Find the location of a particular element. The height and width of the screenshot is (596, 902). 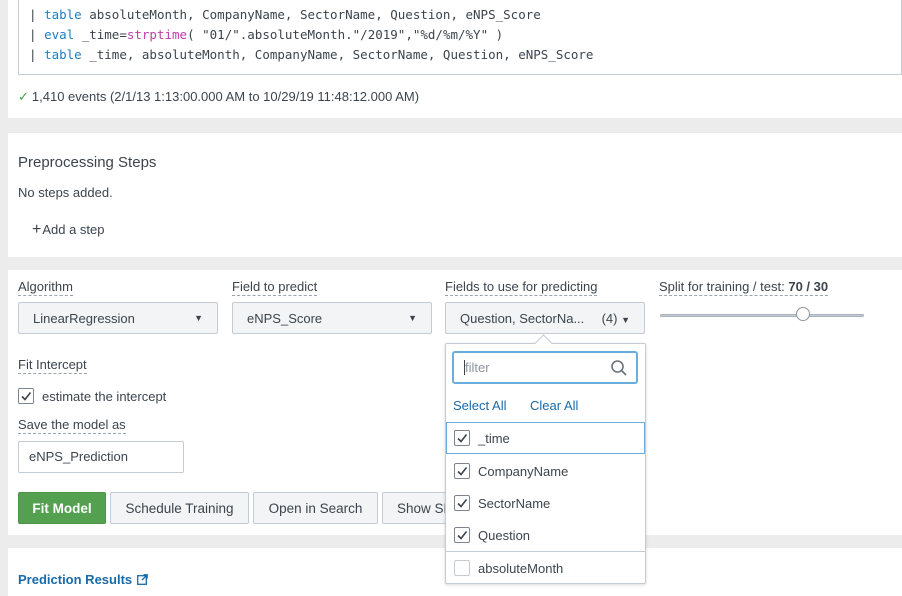

split-label-text: Split for training / test: is located at coordinates (722, 286).